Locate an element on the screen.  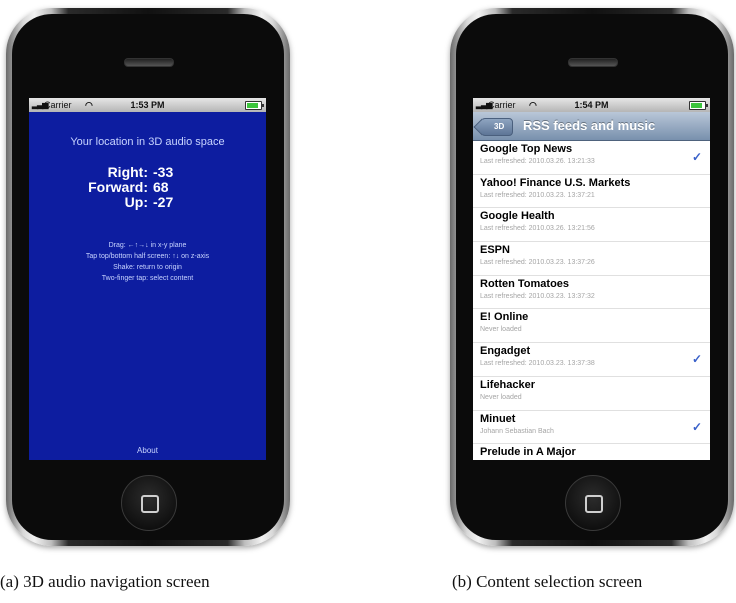
item-title: Minuet is located at coordinates (498, 418).